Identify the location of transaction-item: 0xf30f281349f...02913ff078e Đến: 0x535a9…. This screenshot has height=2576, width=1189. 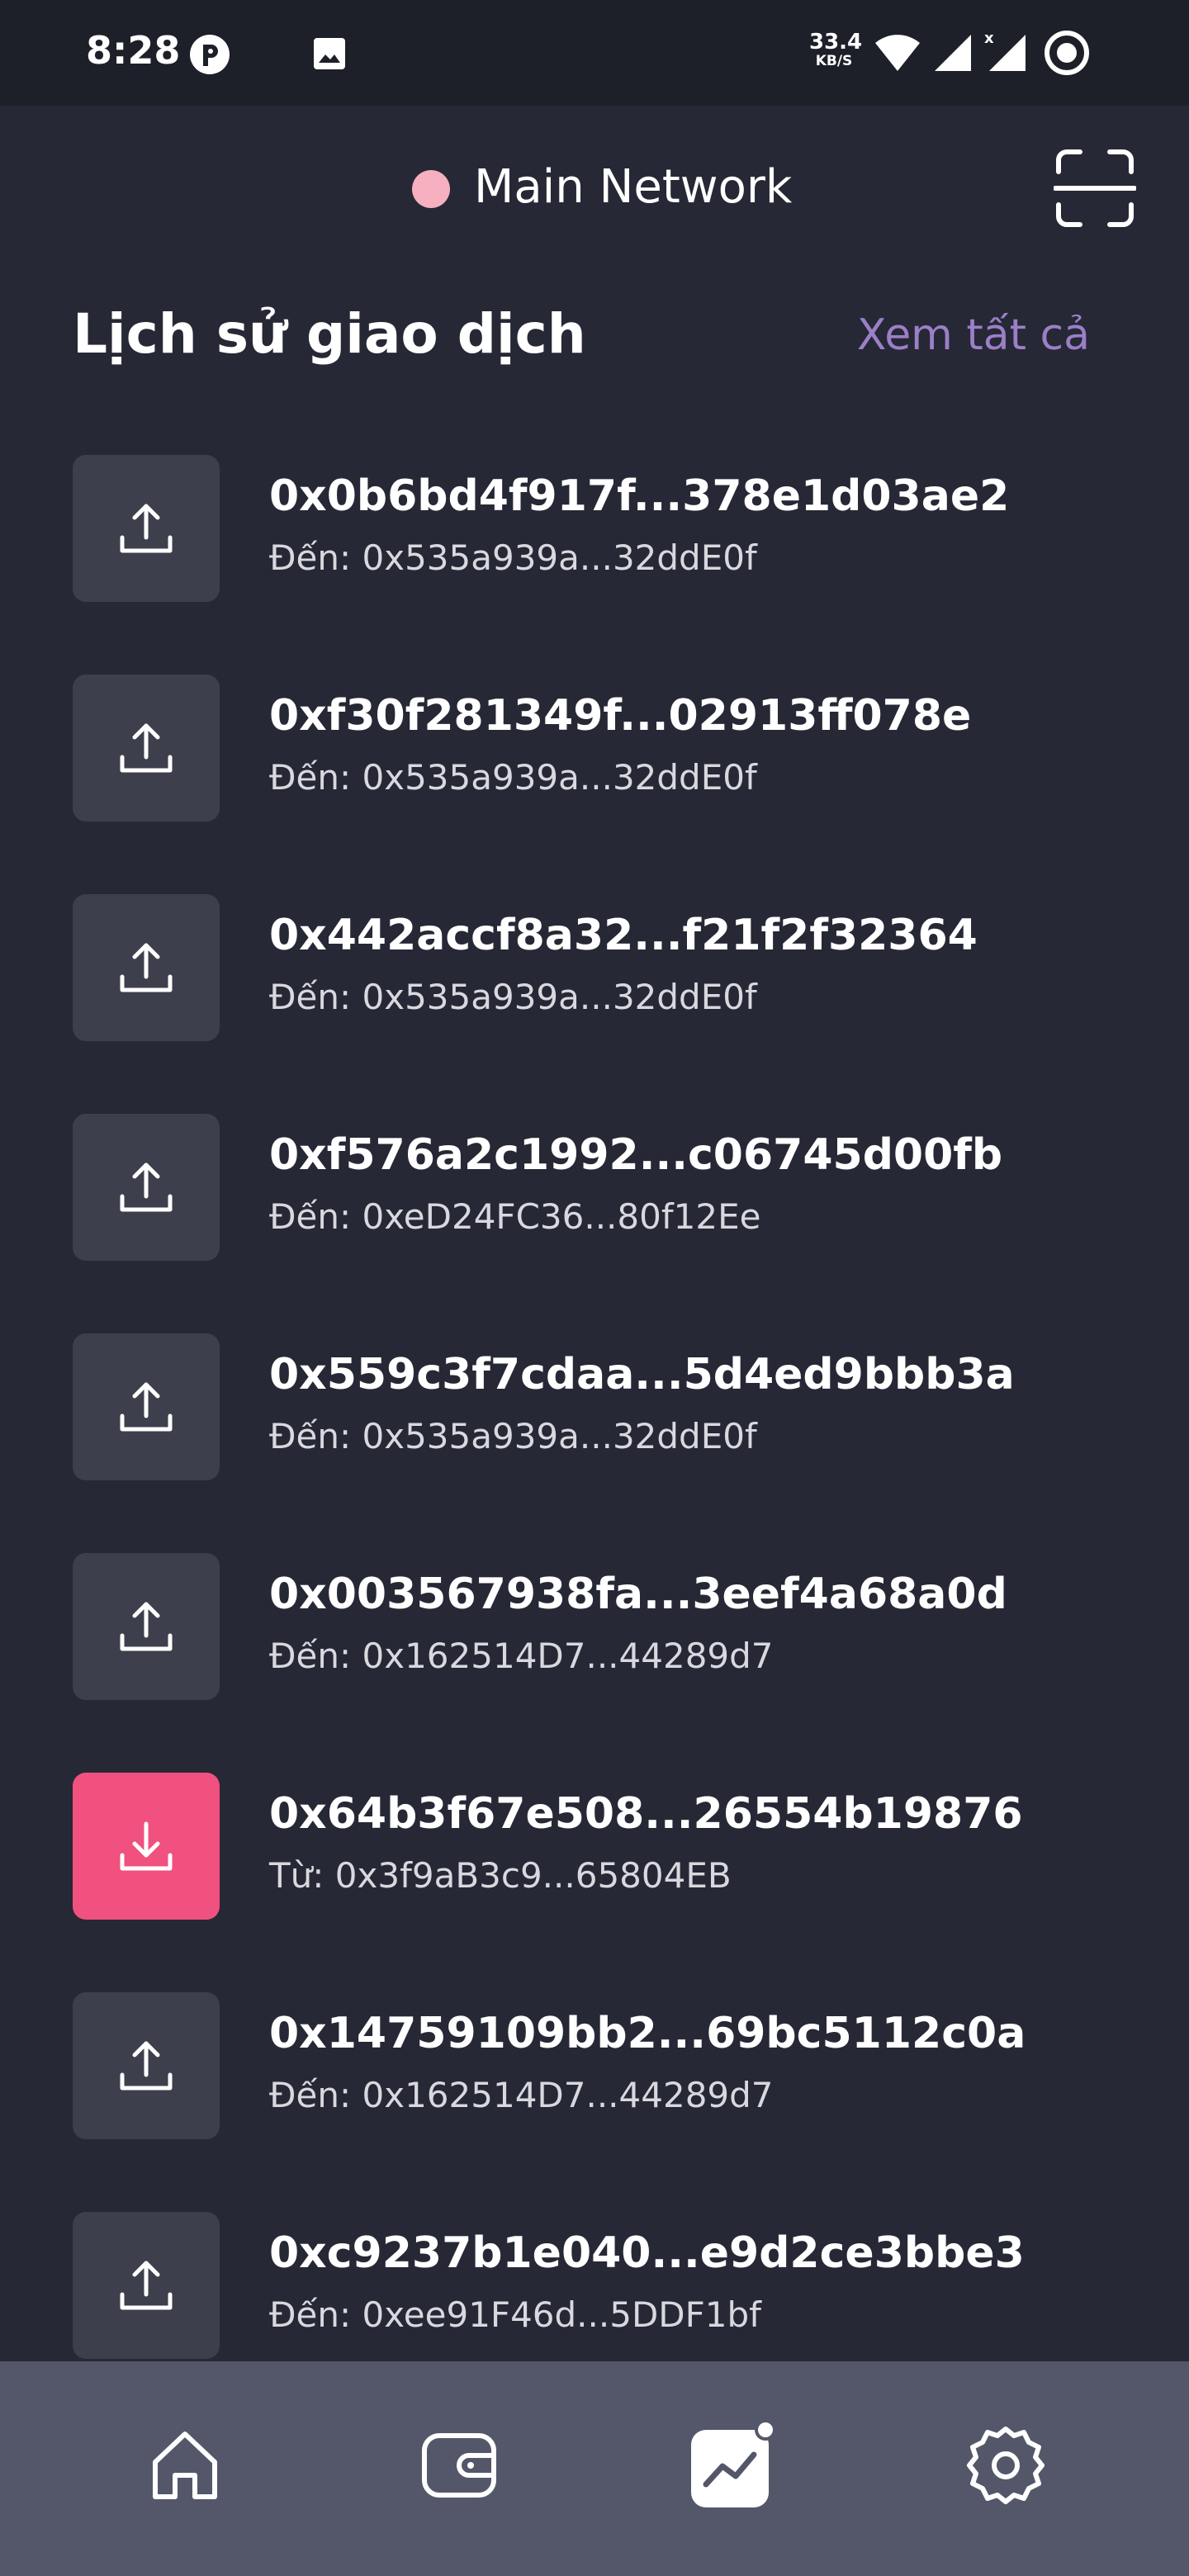
(609, 749).